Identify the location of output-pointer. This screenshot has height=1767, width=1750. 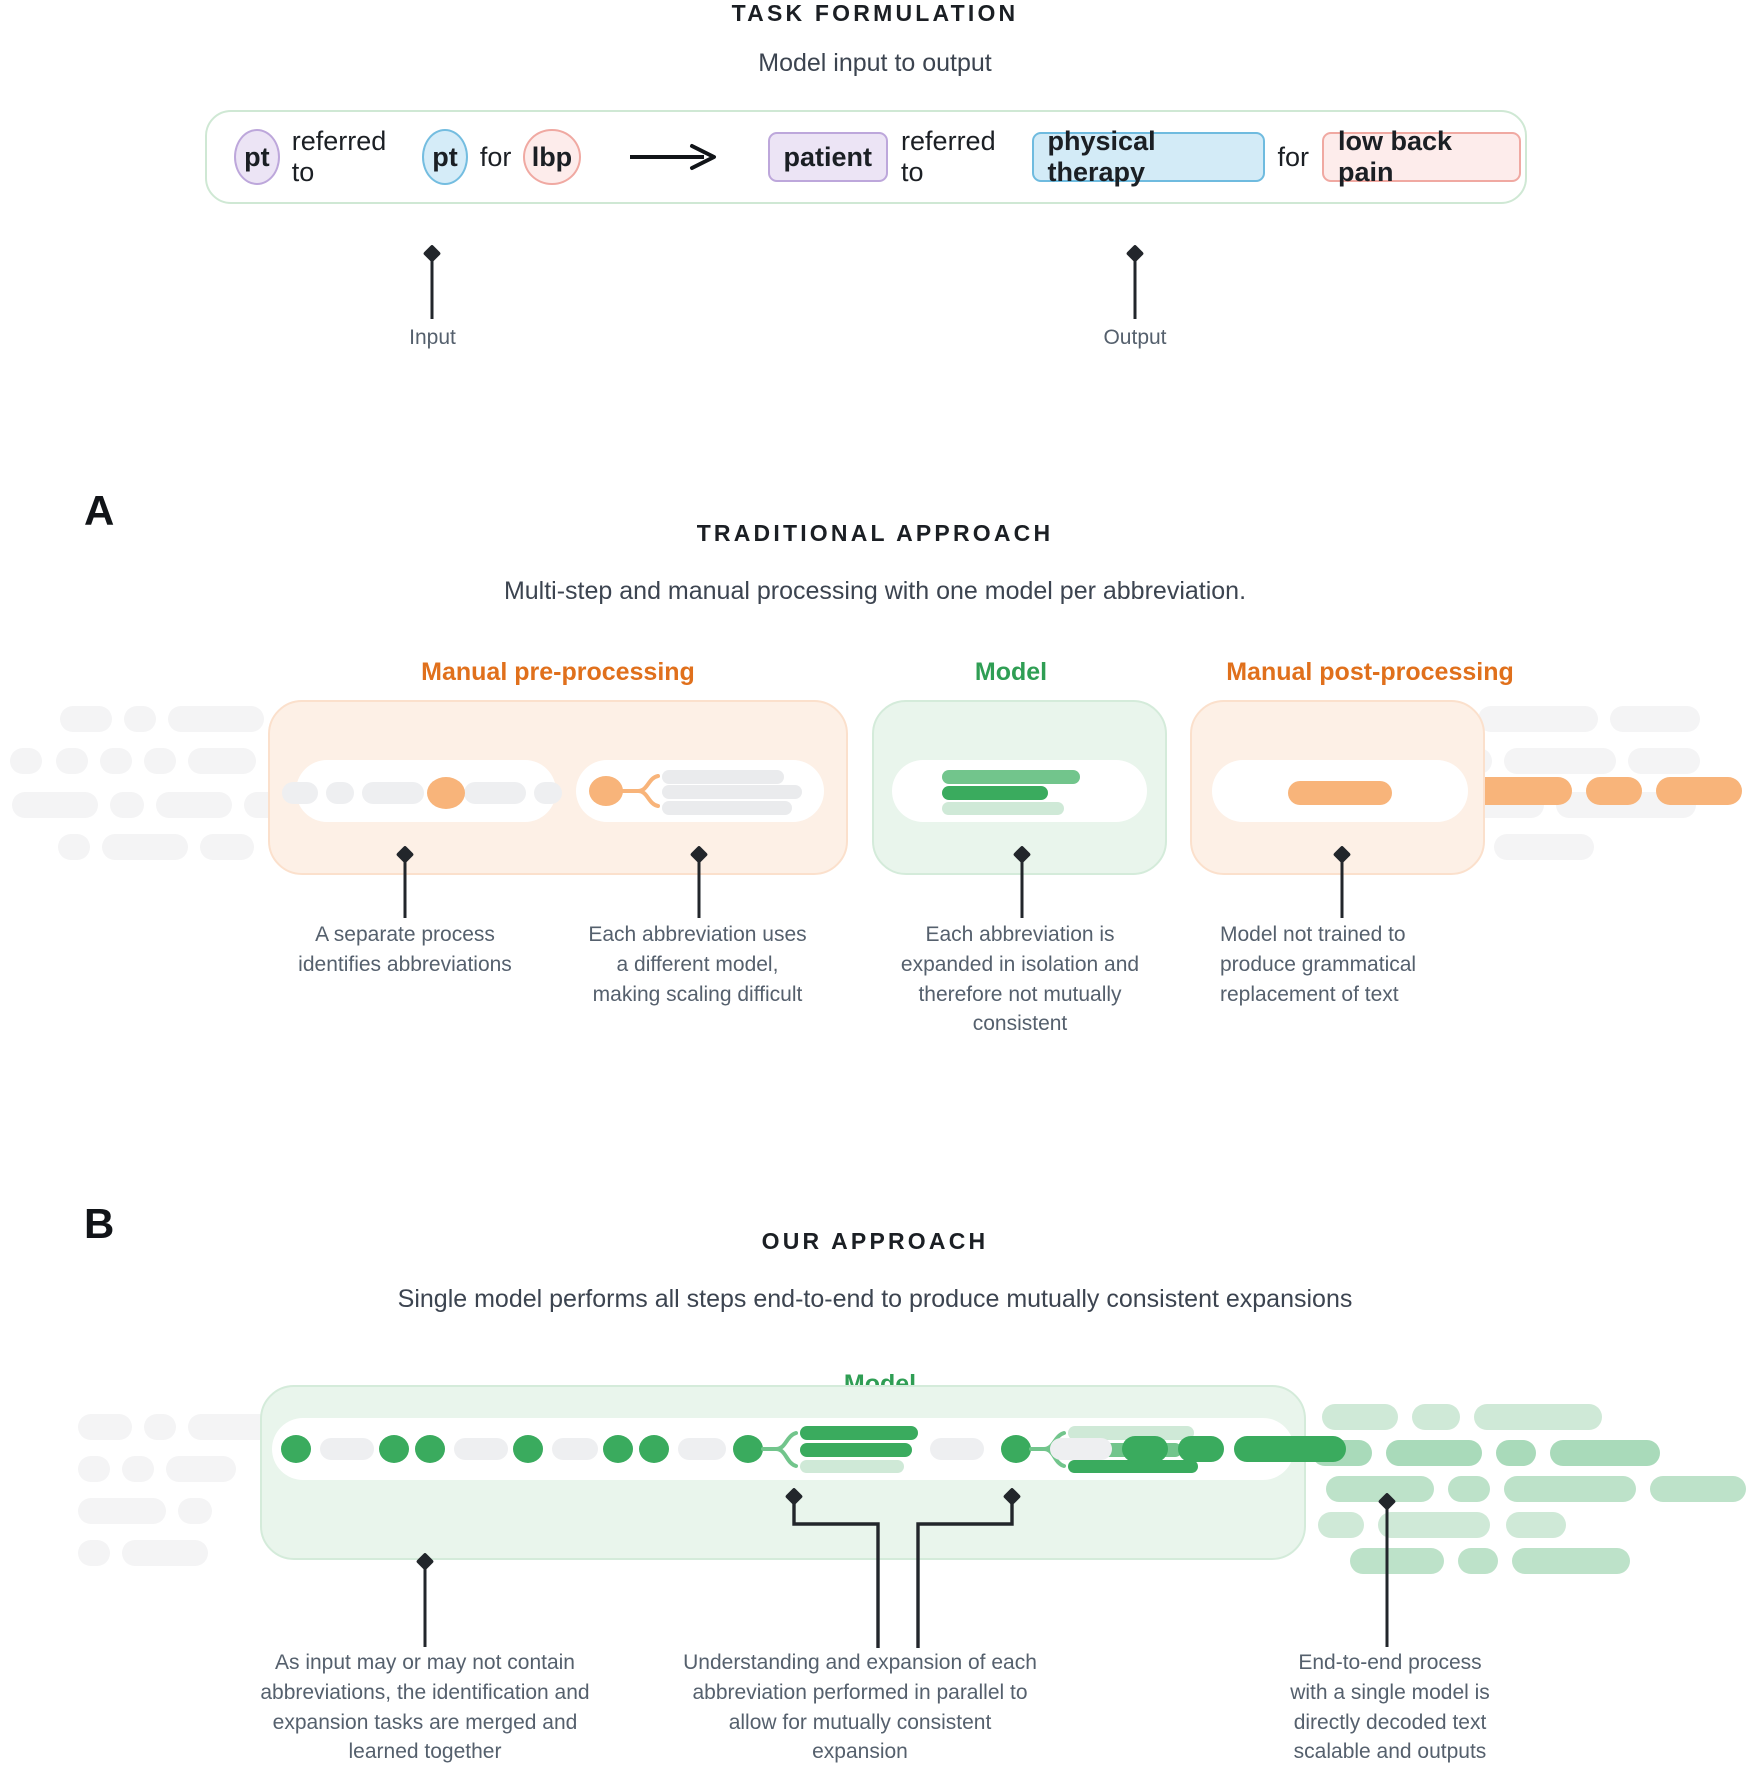
(1135, 281).